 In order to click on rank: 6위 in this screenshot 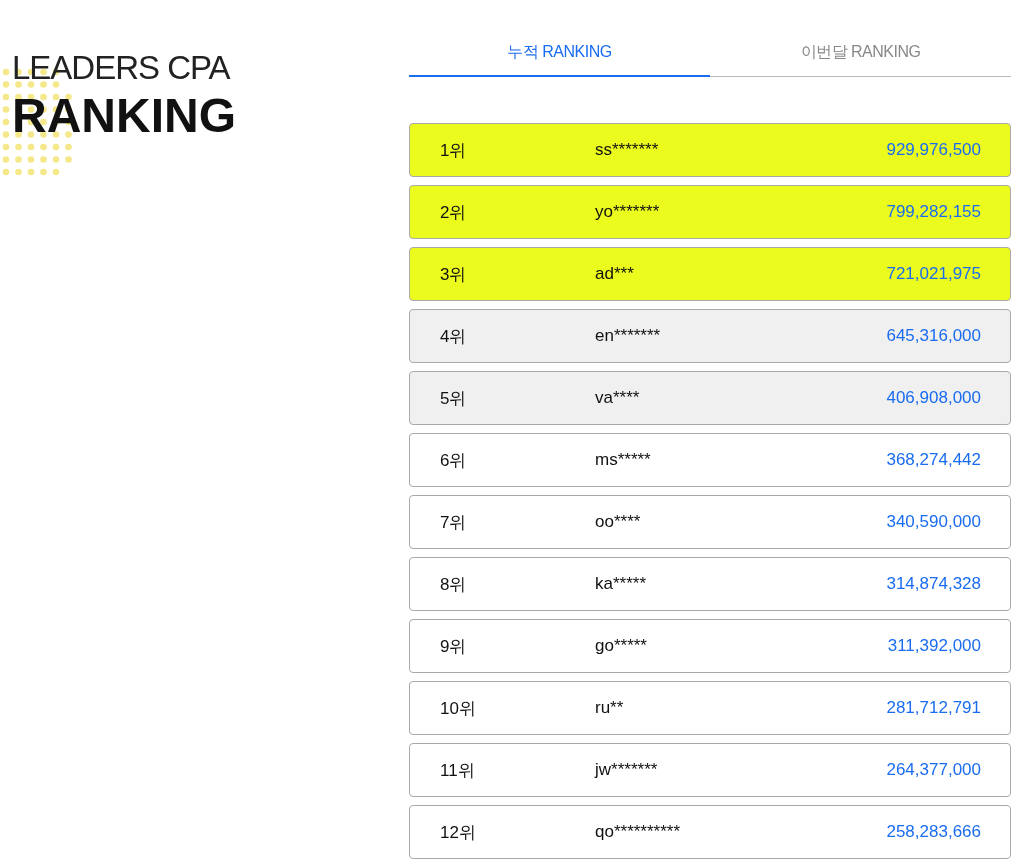, I will do `click(454, 460)`.